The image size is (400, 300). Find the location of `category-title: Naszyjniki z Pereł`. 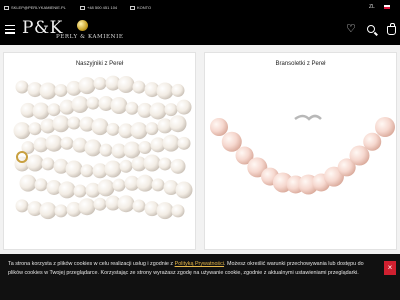

category-title: Naszyjniki z Pereł is located at coordinates (99, 64).